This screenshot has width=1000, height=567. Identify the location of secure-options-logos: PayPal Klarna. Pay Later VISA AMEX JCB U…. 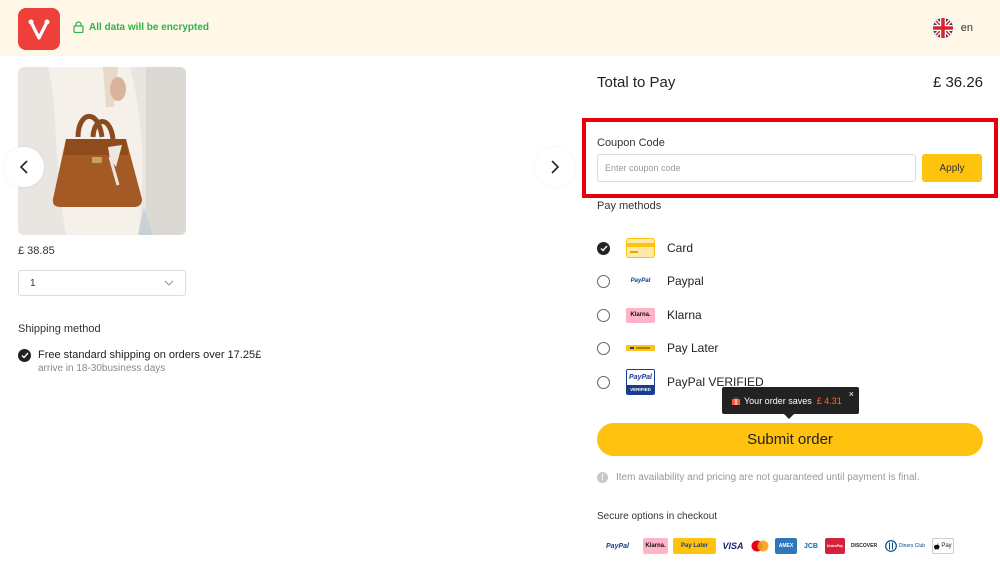
(775, 546).